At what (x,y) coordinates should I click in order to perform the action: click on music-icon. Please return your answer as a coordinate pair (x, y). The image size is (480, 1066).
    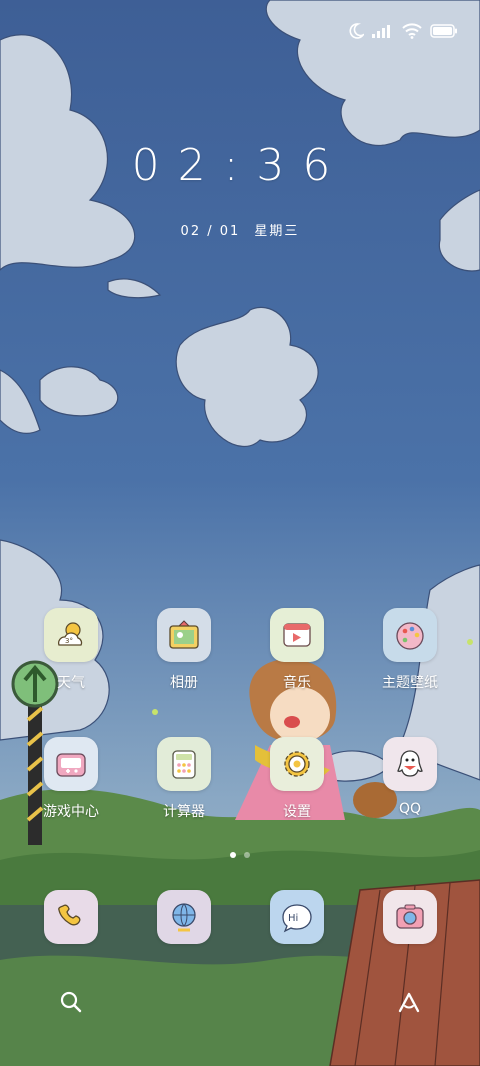
    Looking at the image, I should click on (297, 635).